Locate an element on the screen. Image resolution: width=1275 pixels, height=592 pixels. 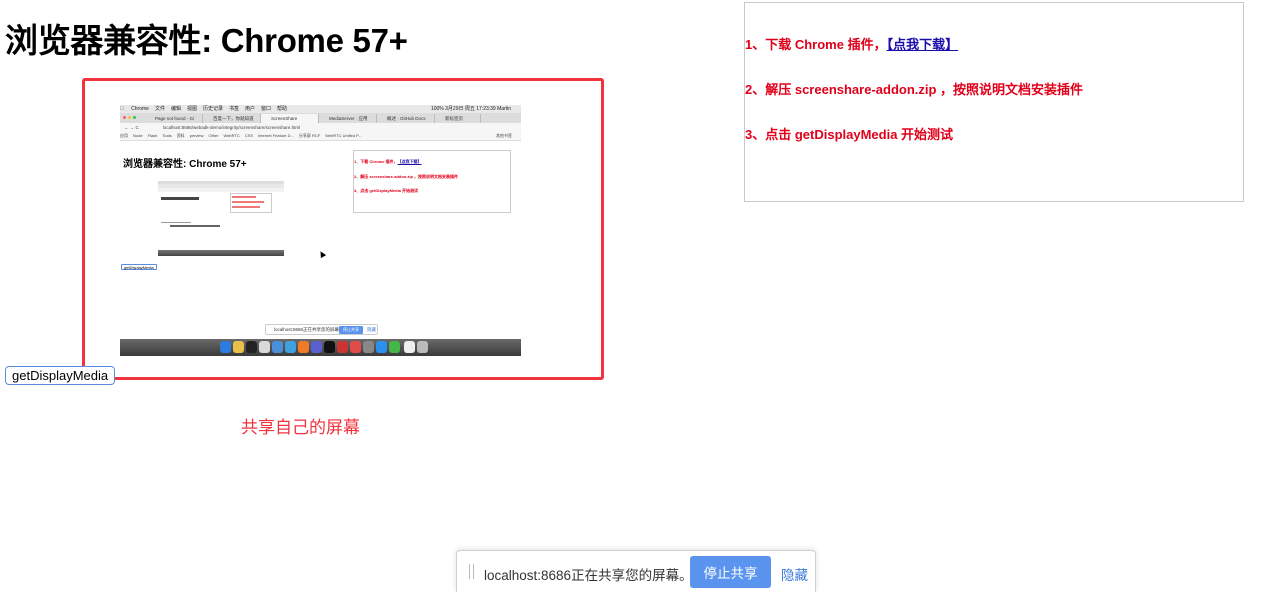
preview-tab: Page not found · Gi is located at coordinates (174, 118).